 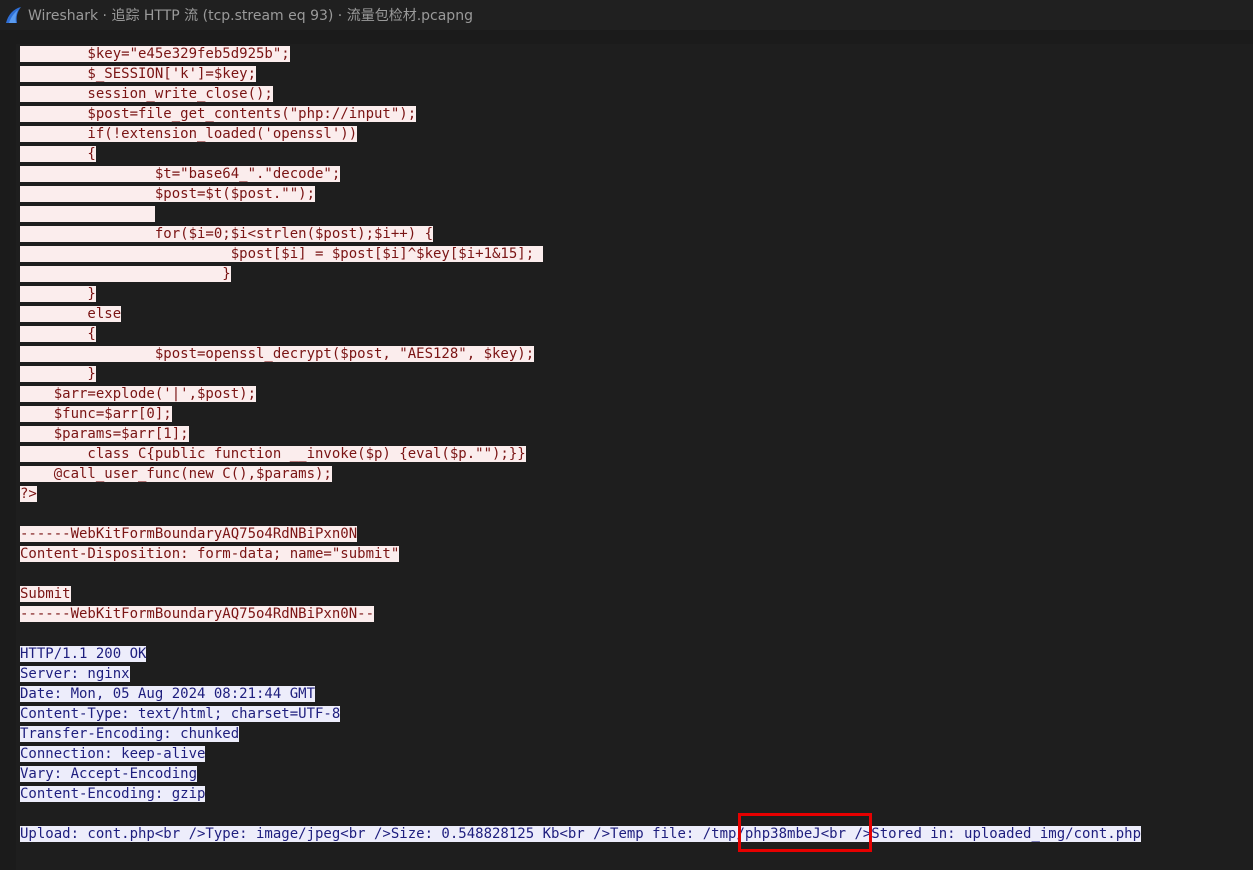 What do you see at coordinates (189, 534) in the screenshot?
I see `stream-line-text: ------WebKitFormBoundaryAQ75o4RdNBiPxn0N` at bounding box center [189, 534].